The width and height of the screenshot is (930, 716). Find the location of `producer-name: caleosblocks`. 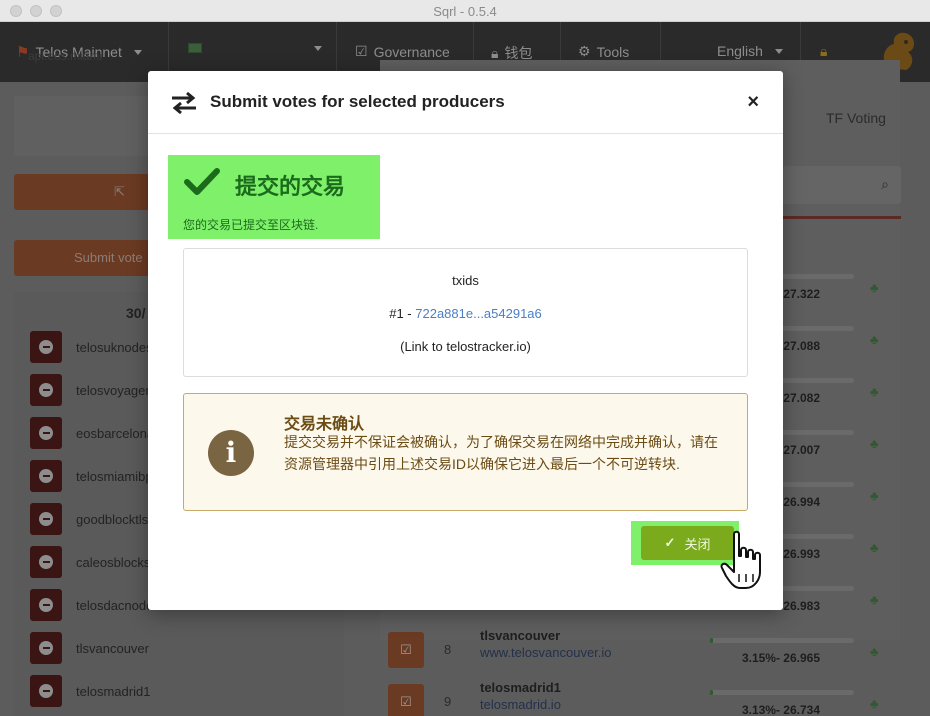

producer-name: caleosblocks is located at coordinates (113, 562).